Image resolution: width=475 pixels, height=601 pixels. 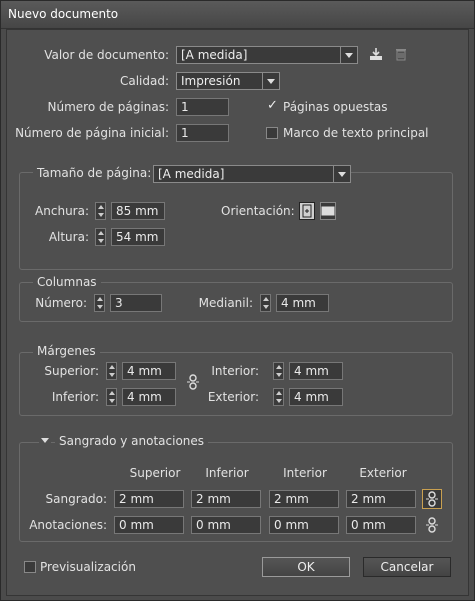 I want to click on columns-title: Columnas, so click(x=67, y=282).